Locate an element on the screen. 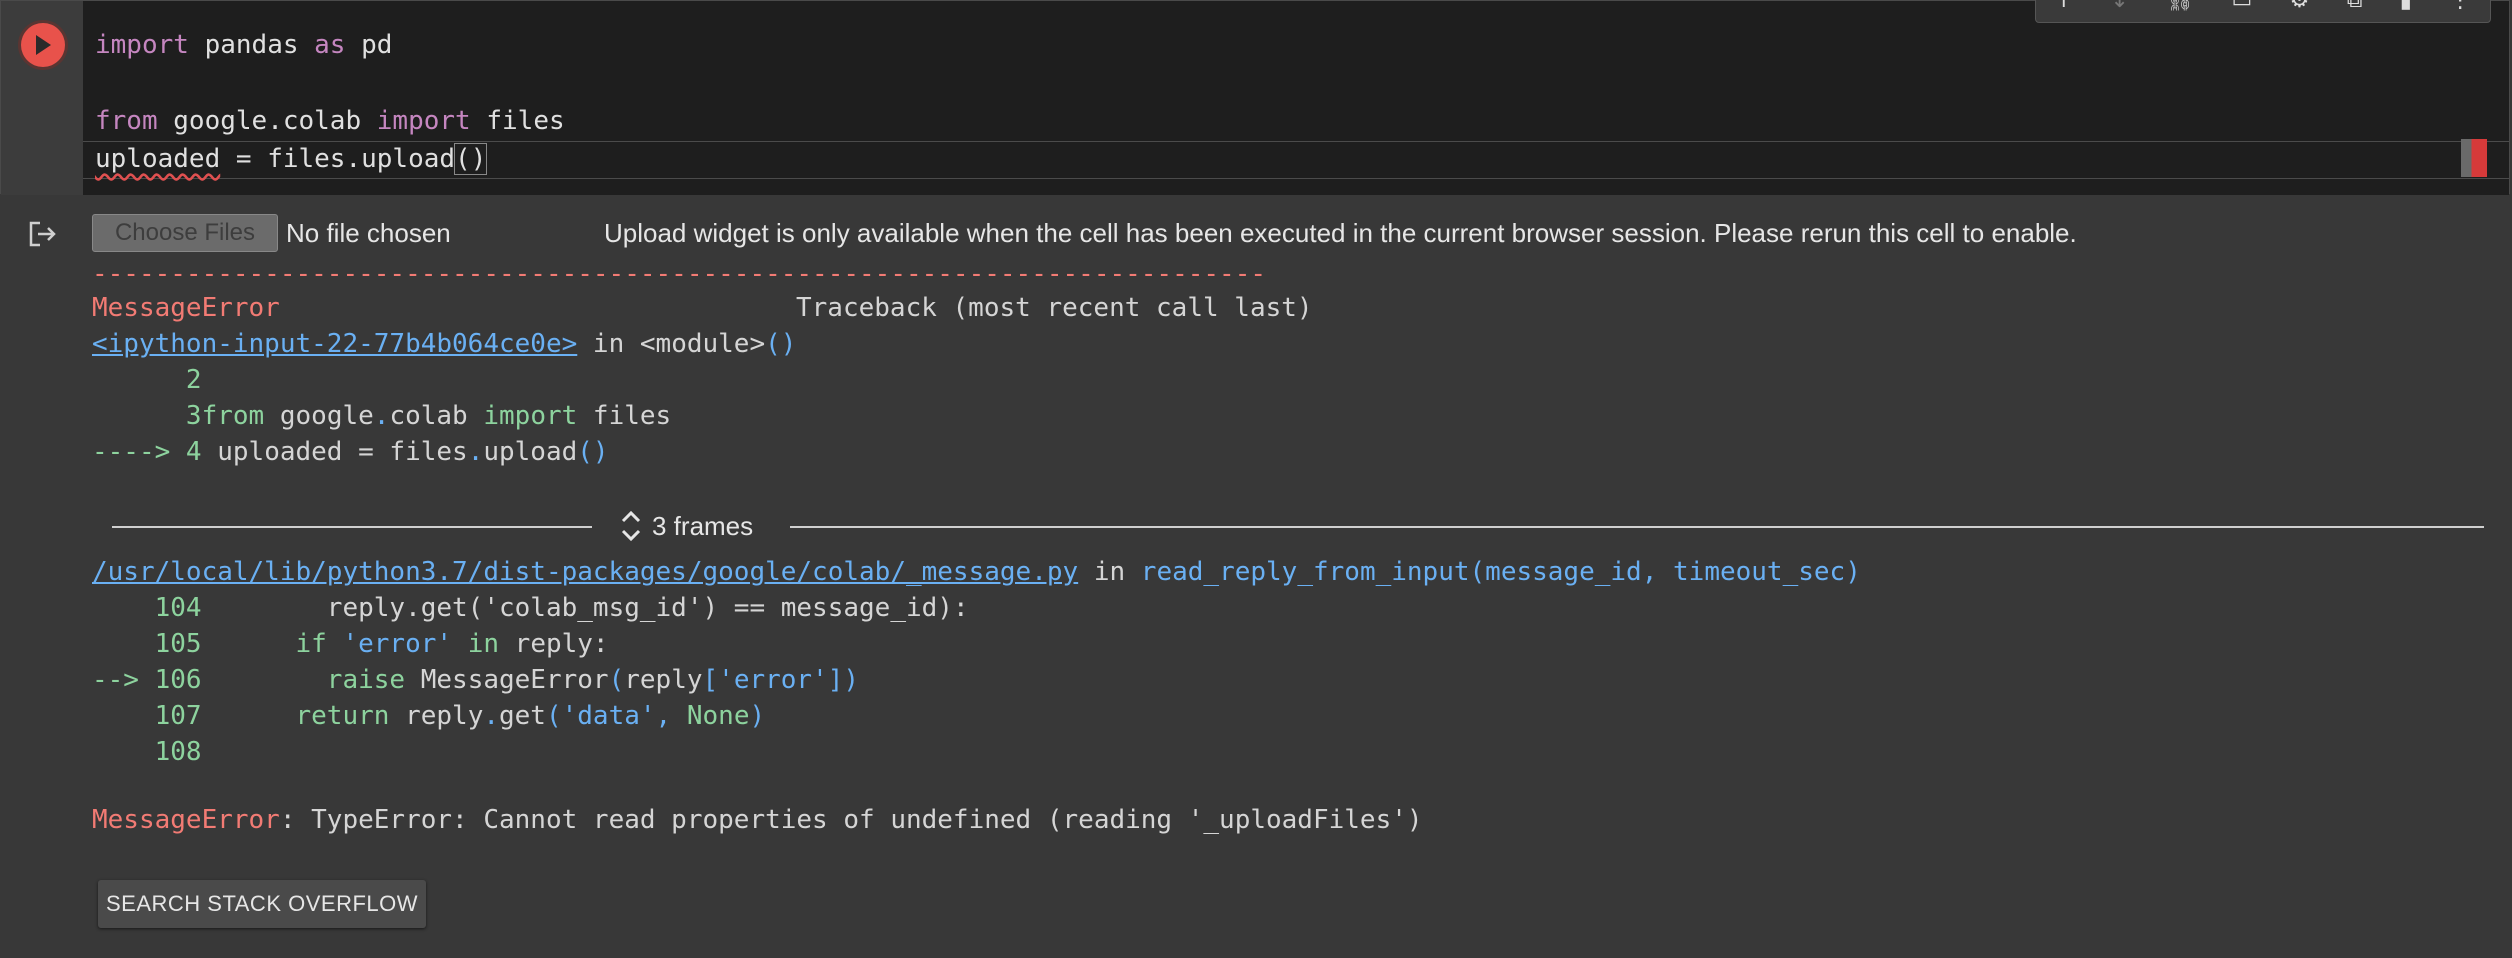  cell-toolbar: ↑ ↓ ⛓ ▭ ⚙ ⧉ ▮ ⋮ is located at coordinates (2263, 11).